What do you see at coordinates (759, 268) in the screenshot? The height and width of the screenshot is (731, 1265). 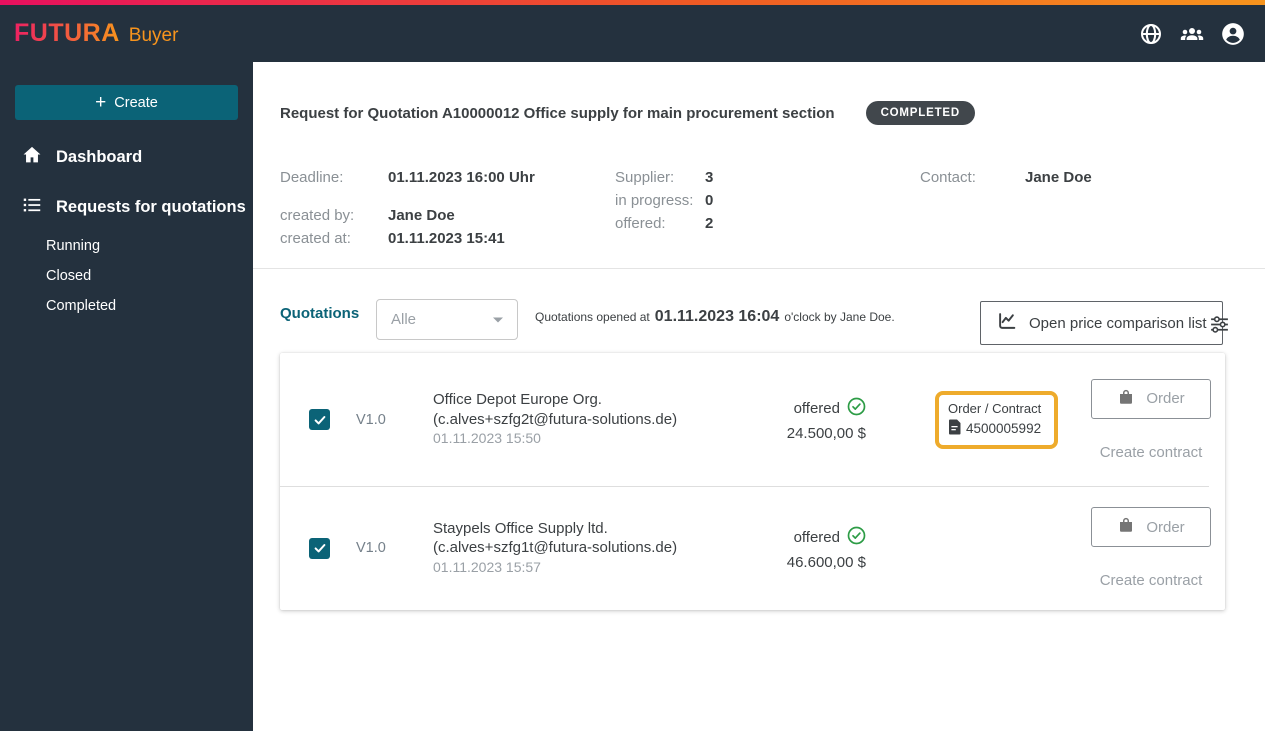 I see `section-divider` at bounding box center [759, 268].